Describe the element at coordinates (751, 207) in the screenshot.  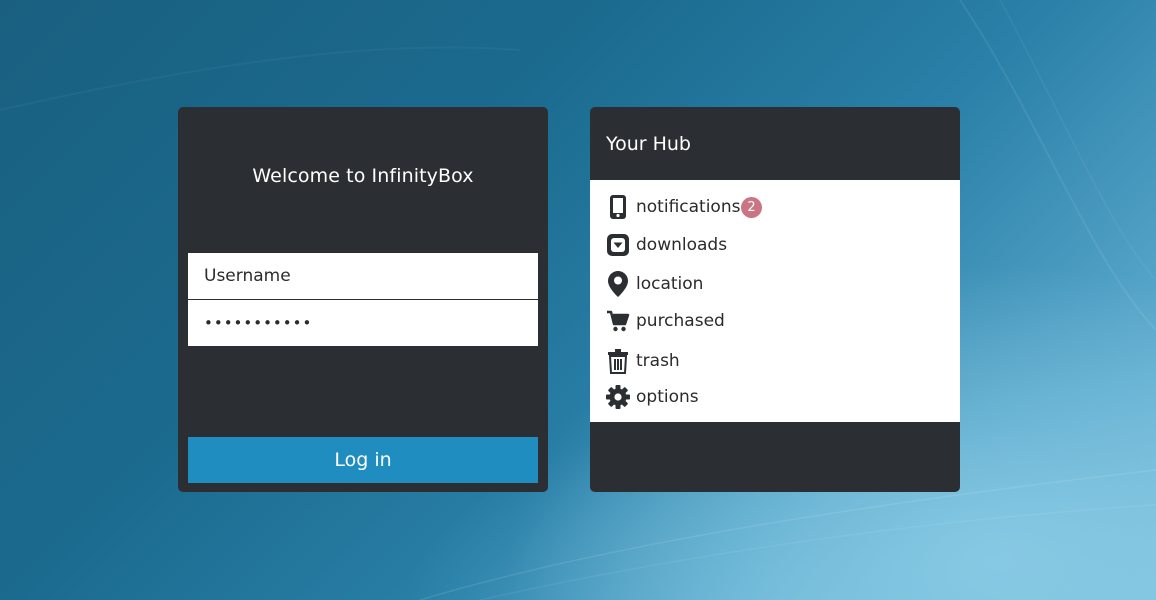
I see `notification-count-badge: 2` at that location.